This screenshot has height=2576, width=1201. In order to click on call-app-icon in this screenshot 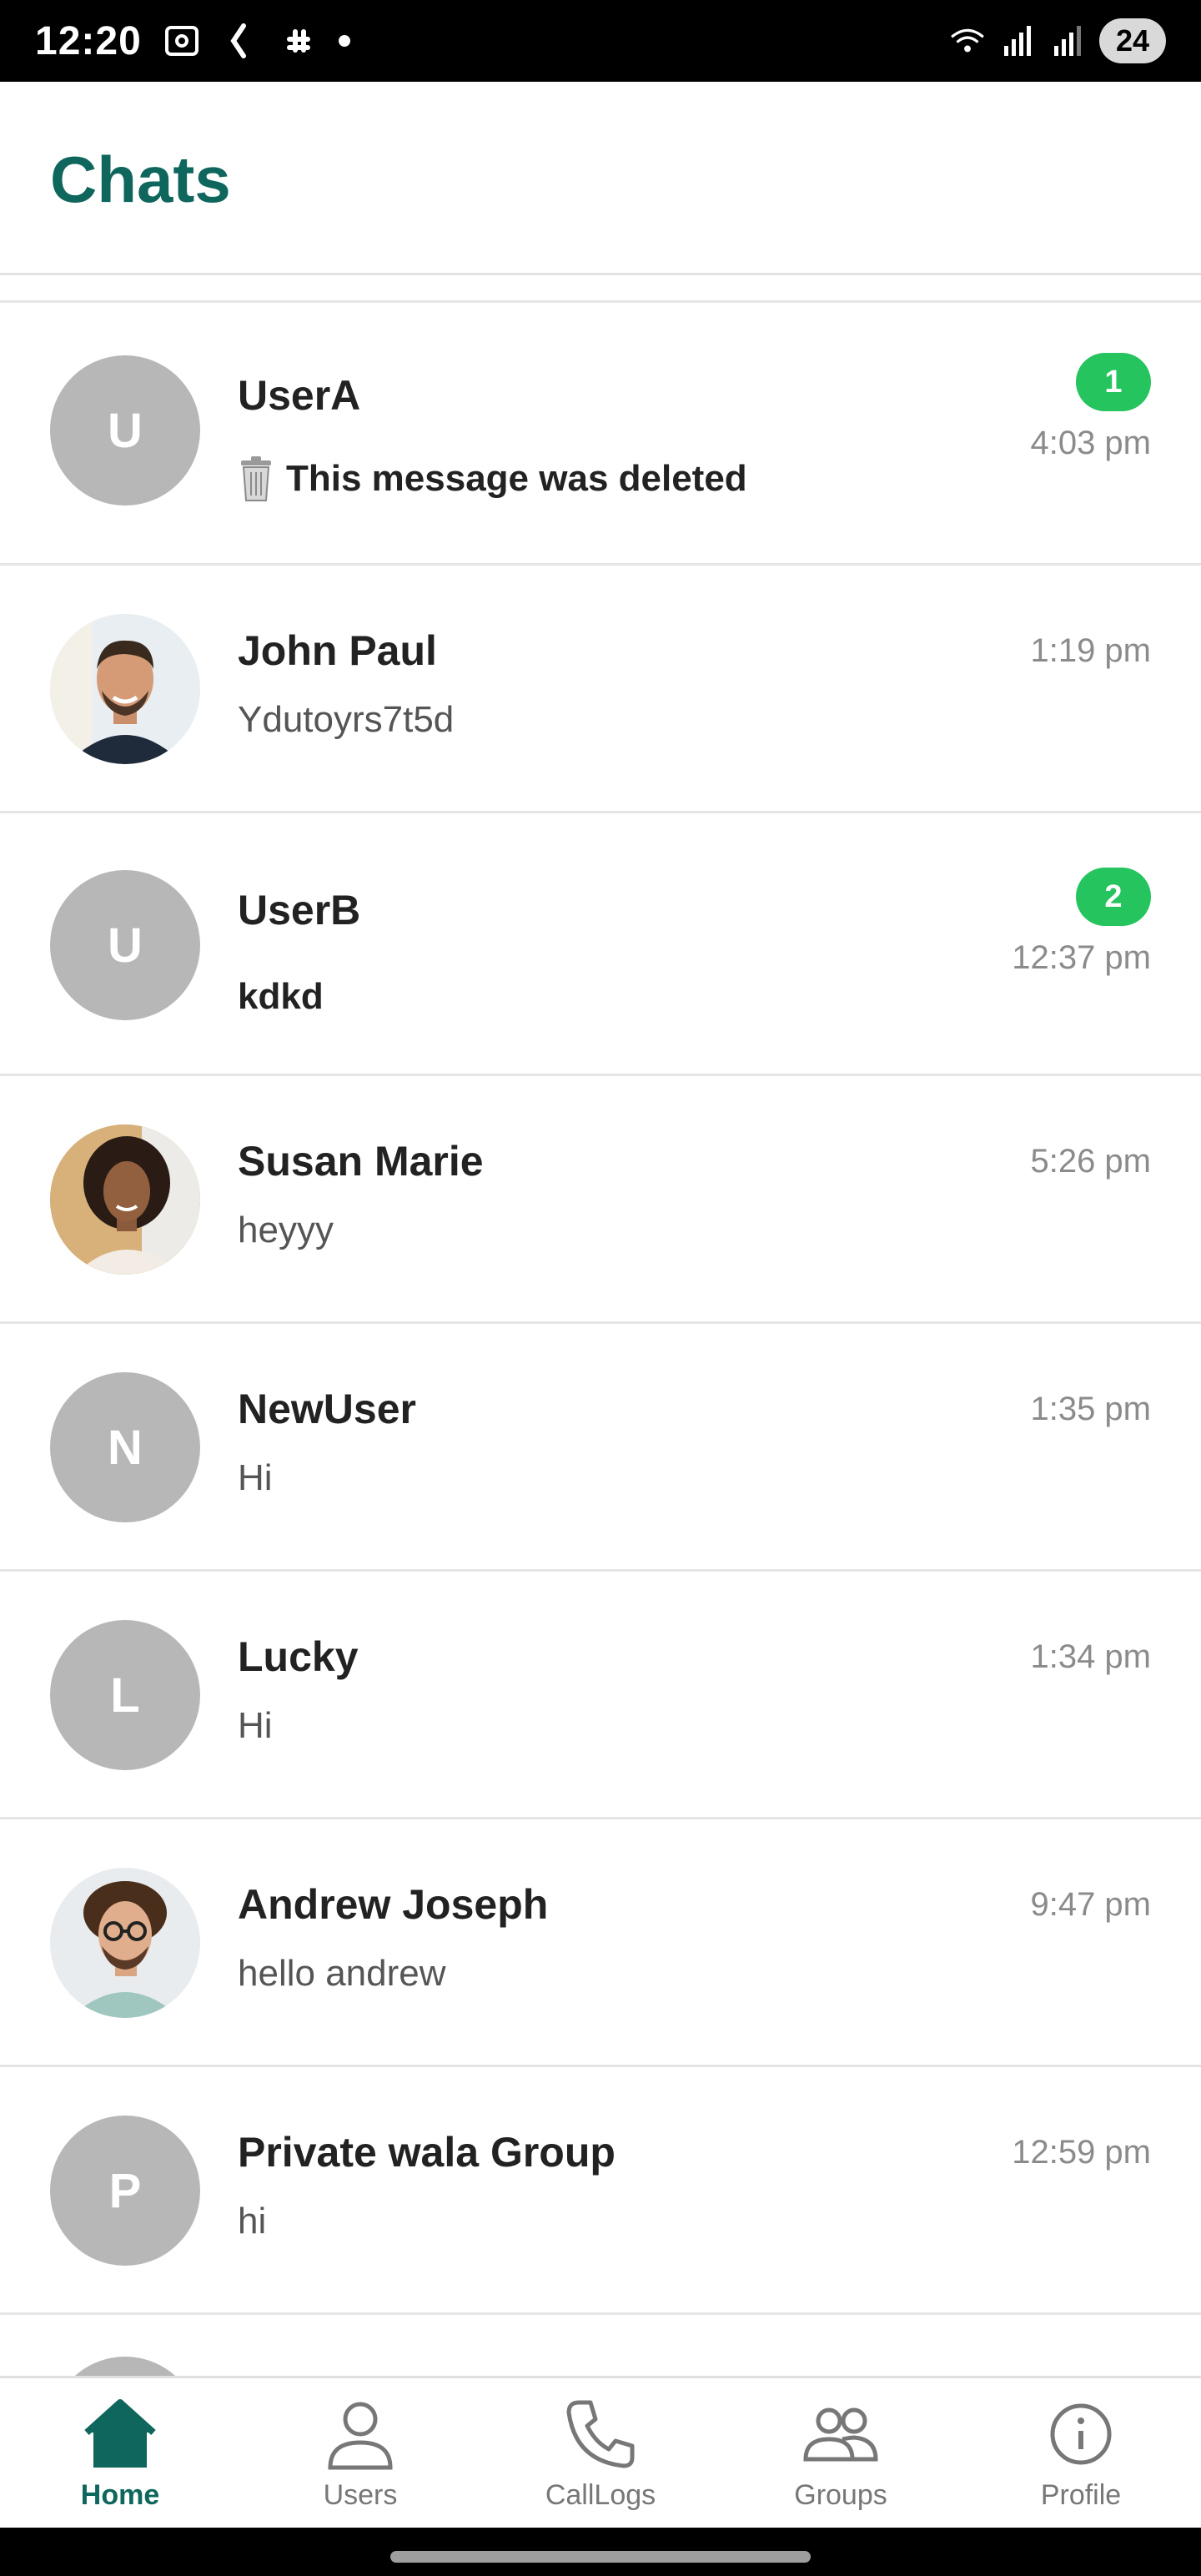, I will do `click(240, 41)`.